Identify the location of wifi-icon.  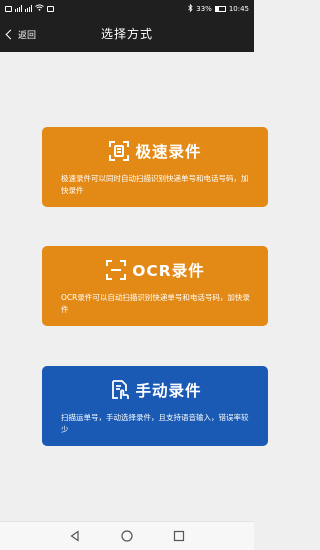
(39, 8).